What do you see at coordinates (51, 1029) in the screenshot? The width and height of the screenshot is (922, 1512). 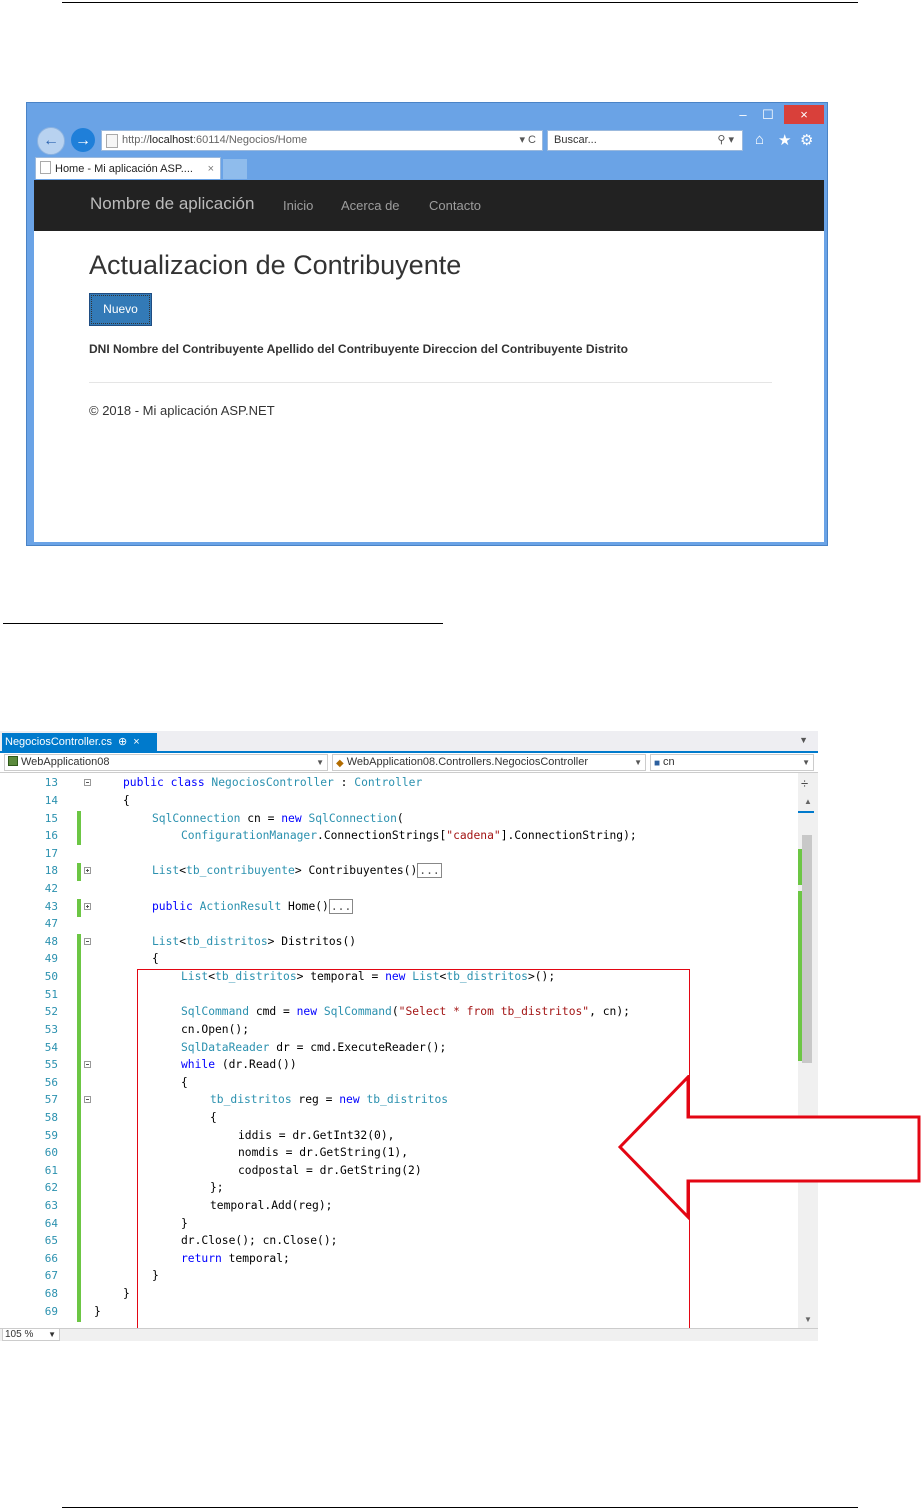 I see `line-number: 53` at bounding box center [51, 1029].